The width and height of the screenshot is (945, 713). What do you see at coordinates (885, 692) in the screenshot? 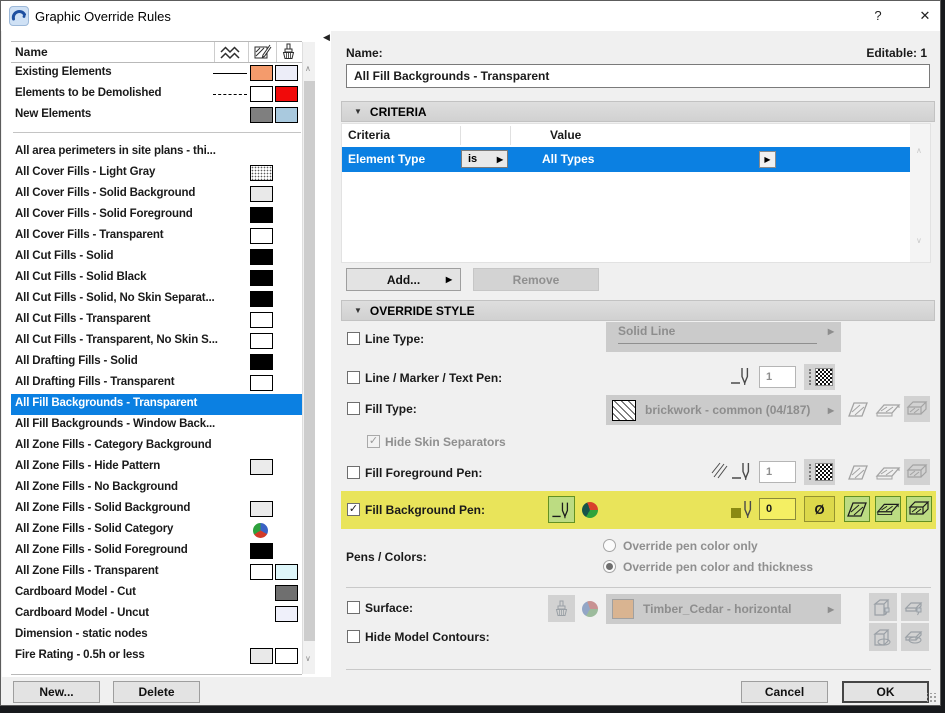
I see `ok-button: OK` at bounding box center [885, 692].